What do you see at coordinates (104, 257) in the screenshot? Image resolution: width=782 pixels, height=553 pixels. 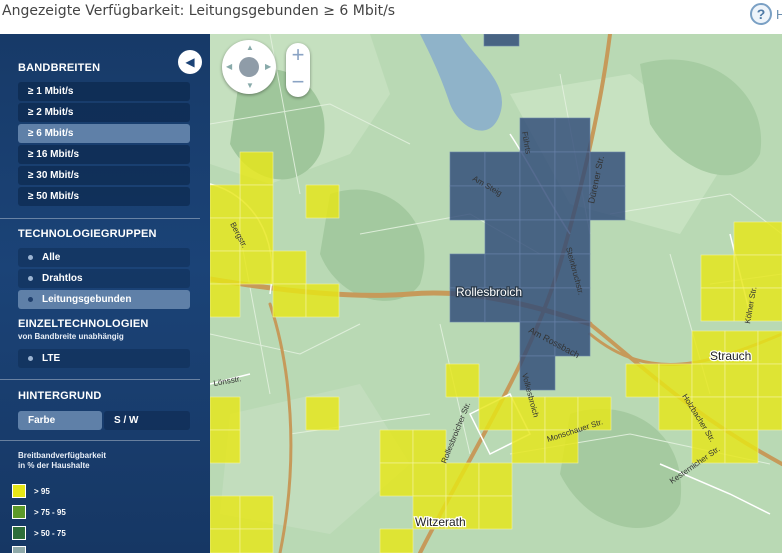 I see `techgroup-alle: Alle` at bounding box center [104, 257].